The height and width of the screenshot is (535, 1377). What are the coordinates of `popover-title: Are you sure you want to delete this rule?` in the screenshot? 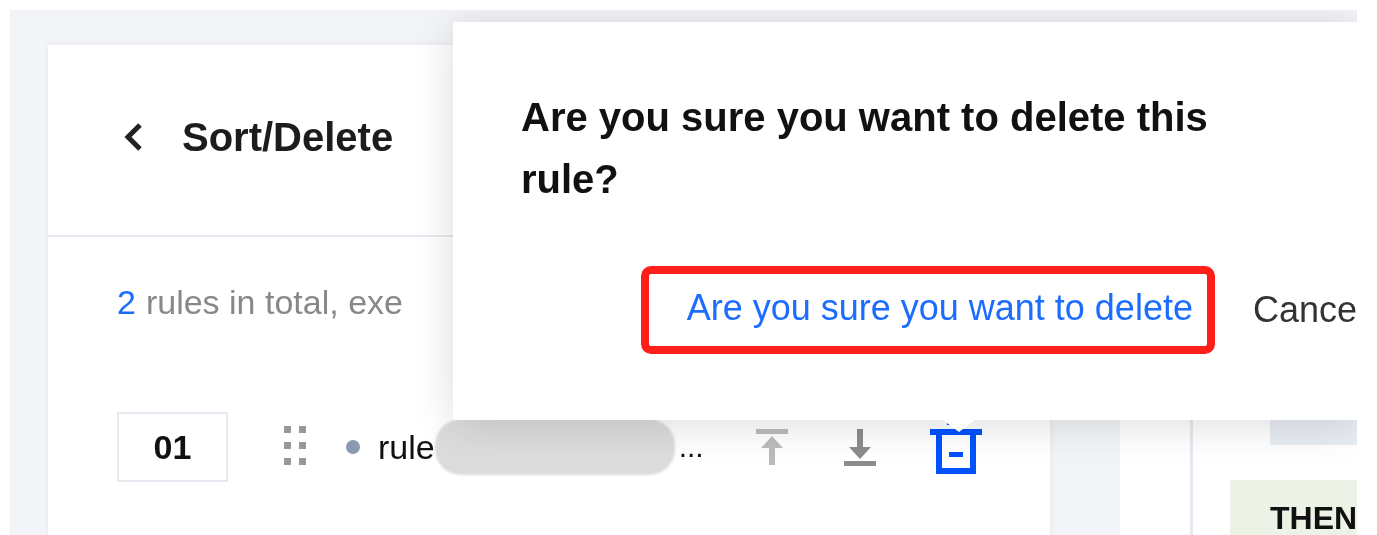 It's located at (865, 148).